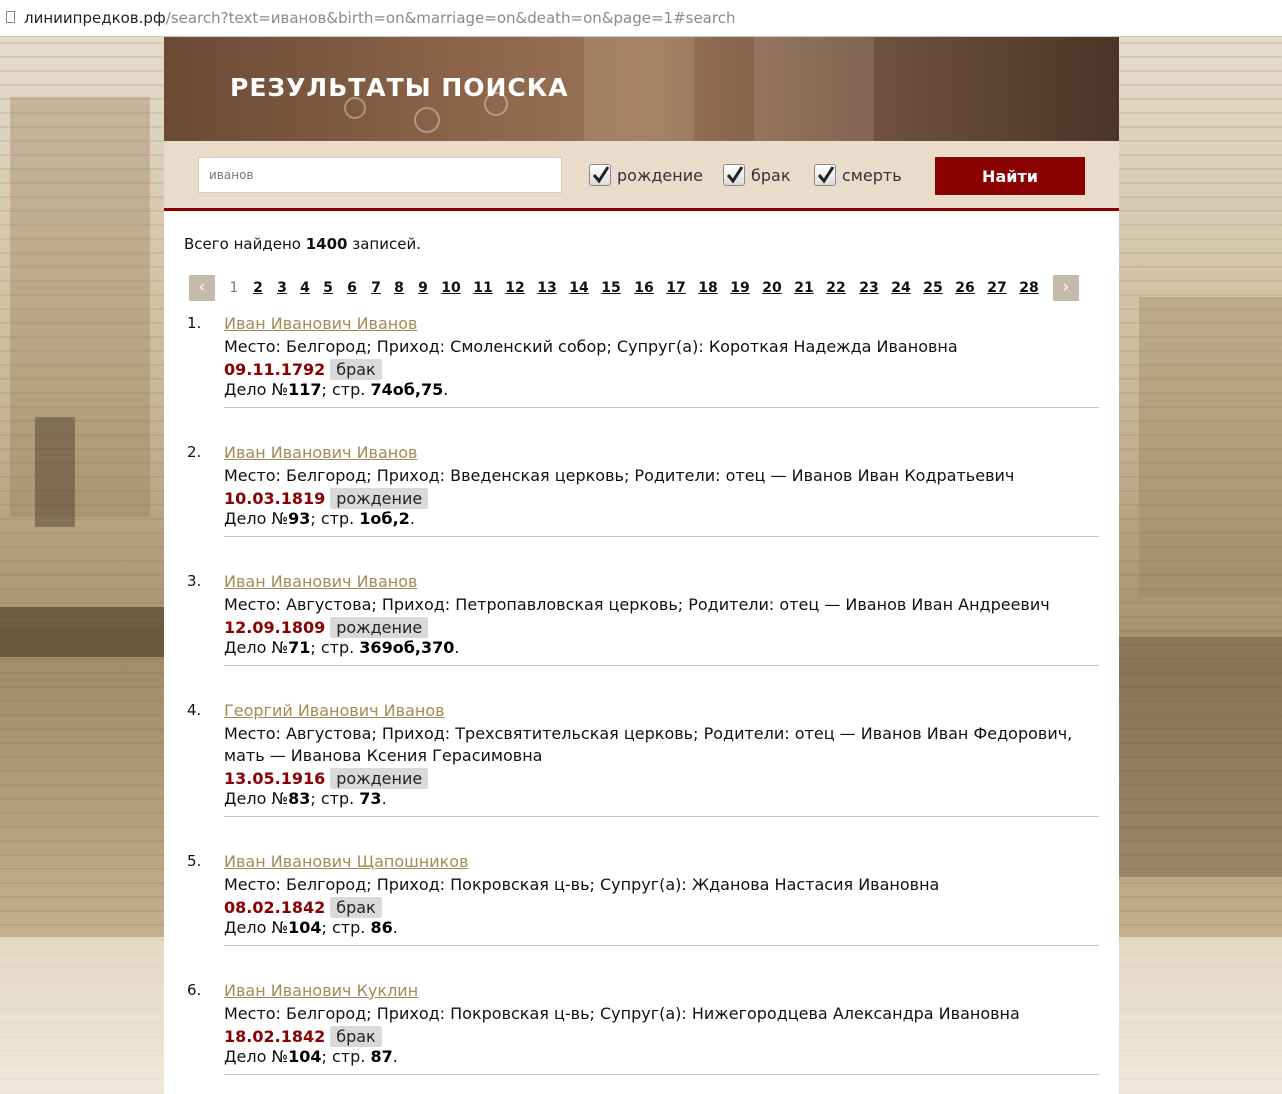  I want to click on record-date: 08.02.1842, so click(275, 907).